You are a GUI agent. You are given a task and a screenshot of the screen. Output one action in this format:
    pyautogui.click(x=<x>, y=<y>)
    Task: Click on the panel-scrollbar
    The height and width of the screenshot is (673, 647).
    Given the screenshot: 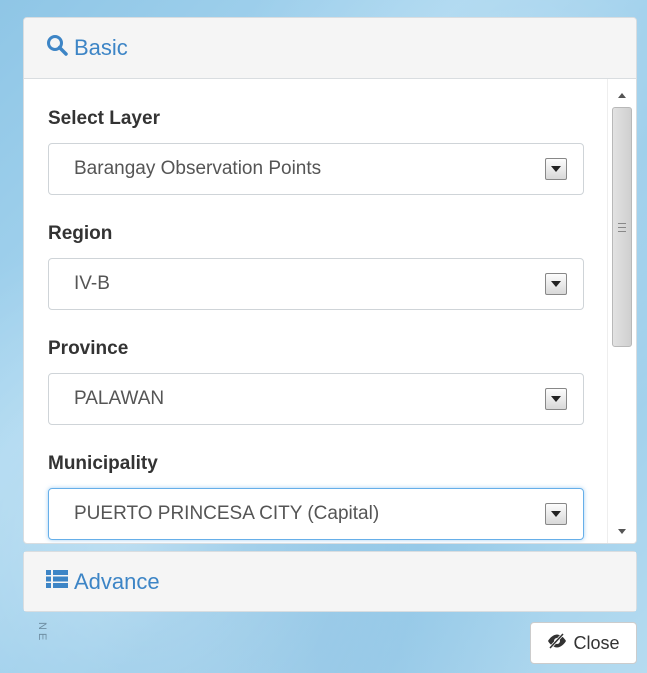 What is the action you would take?
    pyautogui.click(x=621, y=311)
    